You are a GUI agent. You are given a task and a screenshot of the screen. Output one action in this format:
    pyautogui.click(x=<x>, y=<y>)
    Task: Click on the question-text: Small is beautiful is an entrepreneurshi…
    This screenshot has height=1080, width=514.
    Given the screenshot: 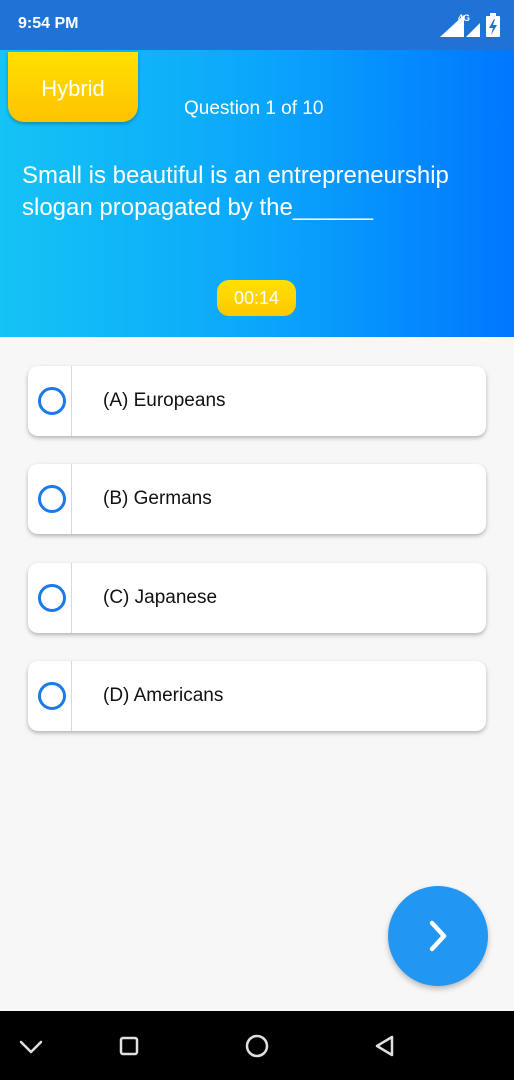 What is the action you would take?
    pyautogui.click(x=235, y=191)
    